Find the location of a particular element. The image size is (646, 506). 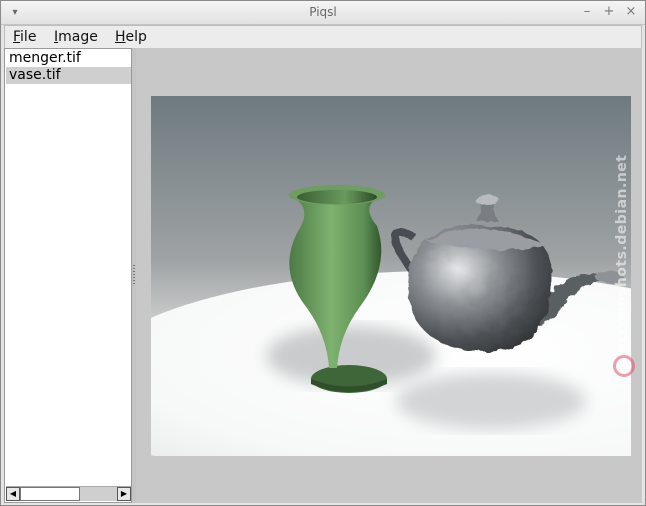

splitter-grip-icon is located at coordinates (134, 275).